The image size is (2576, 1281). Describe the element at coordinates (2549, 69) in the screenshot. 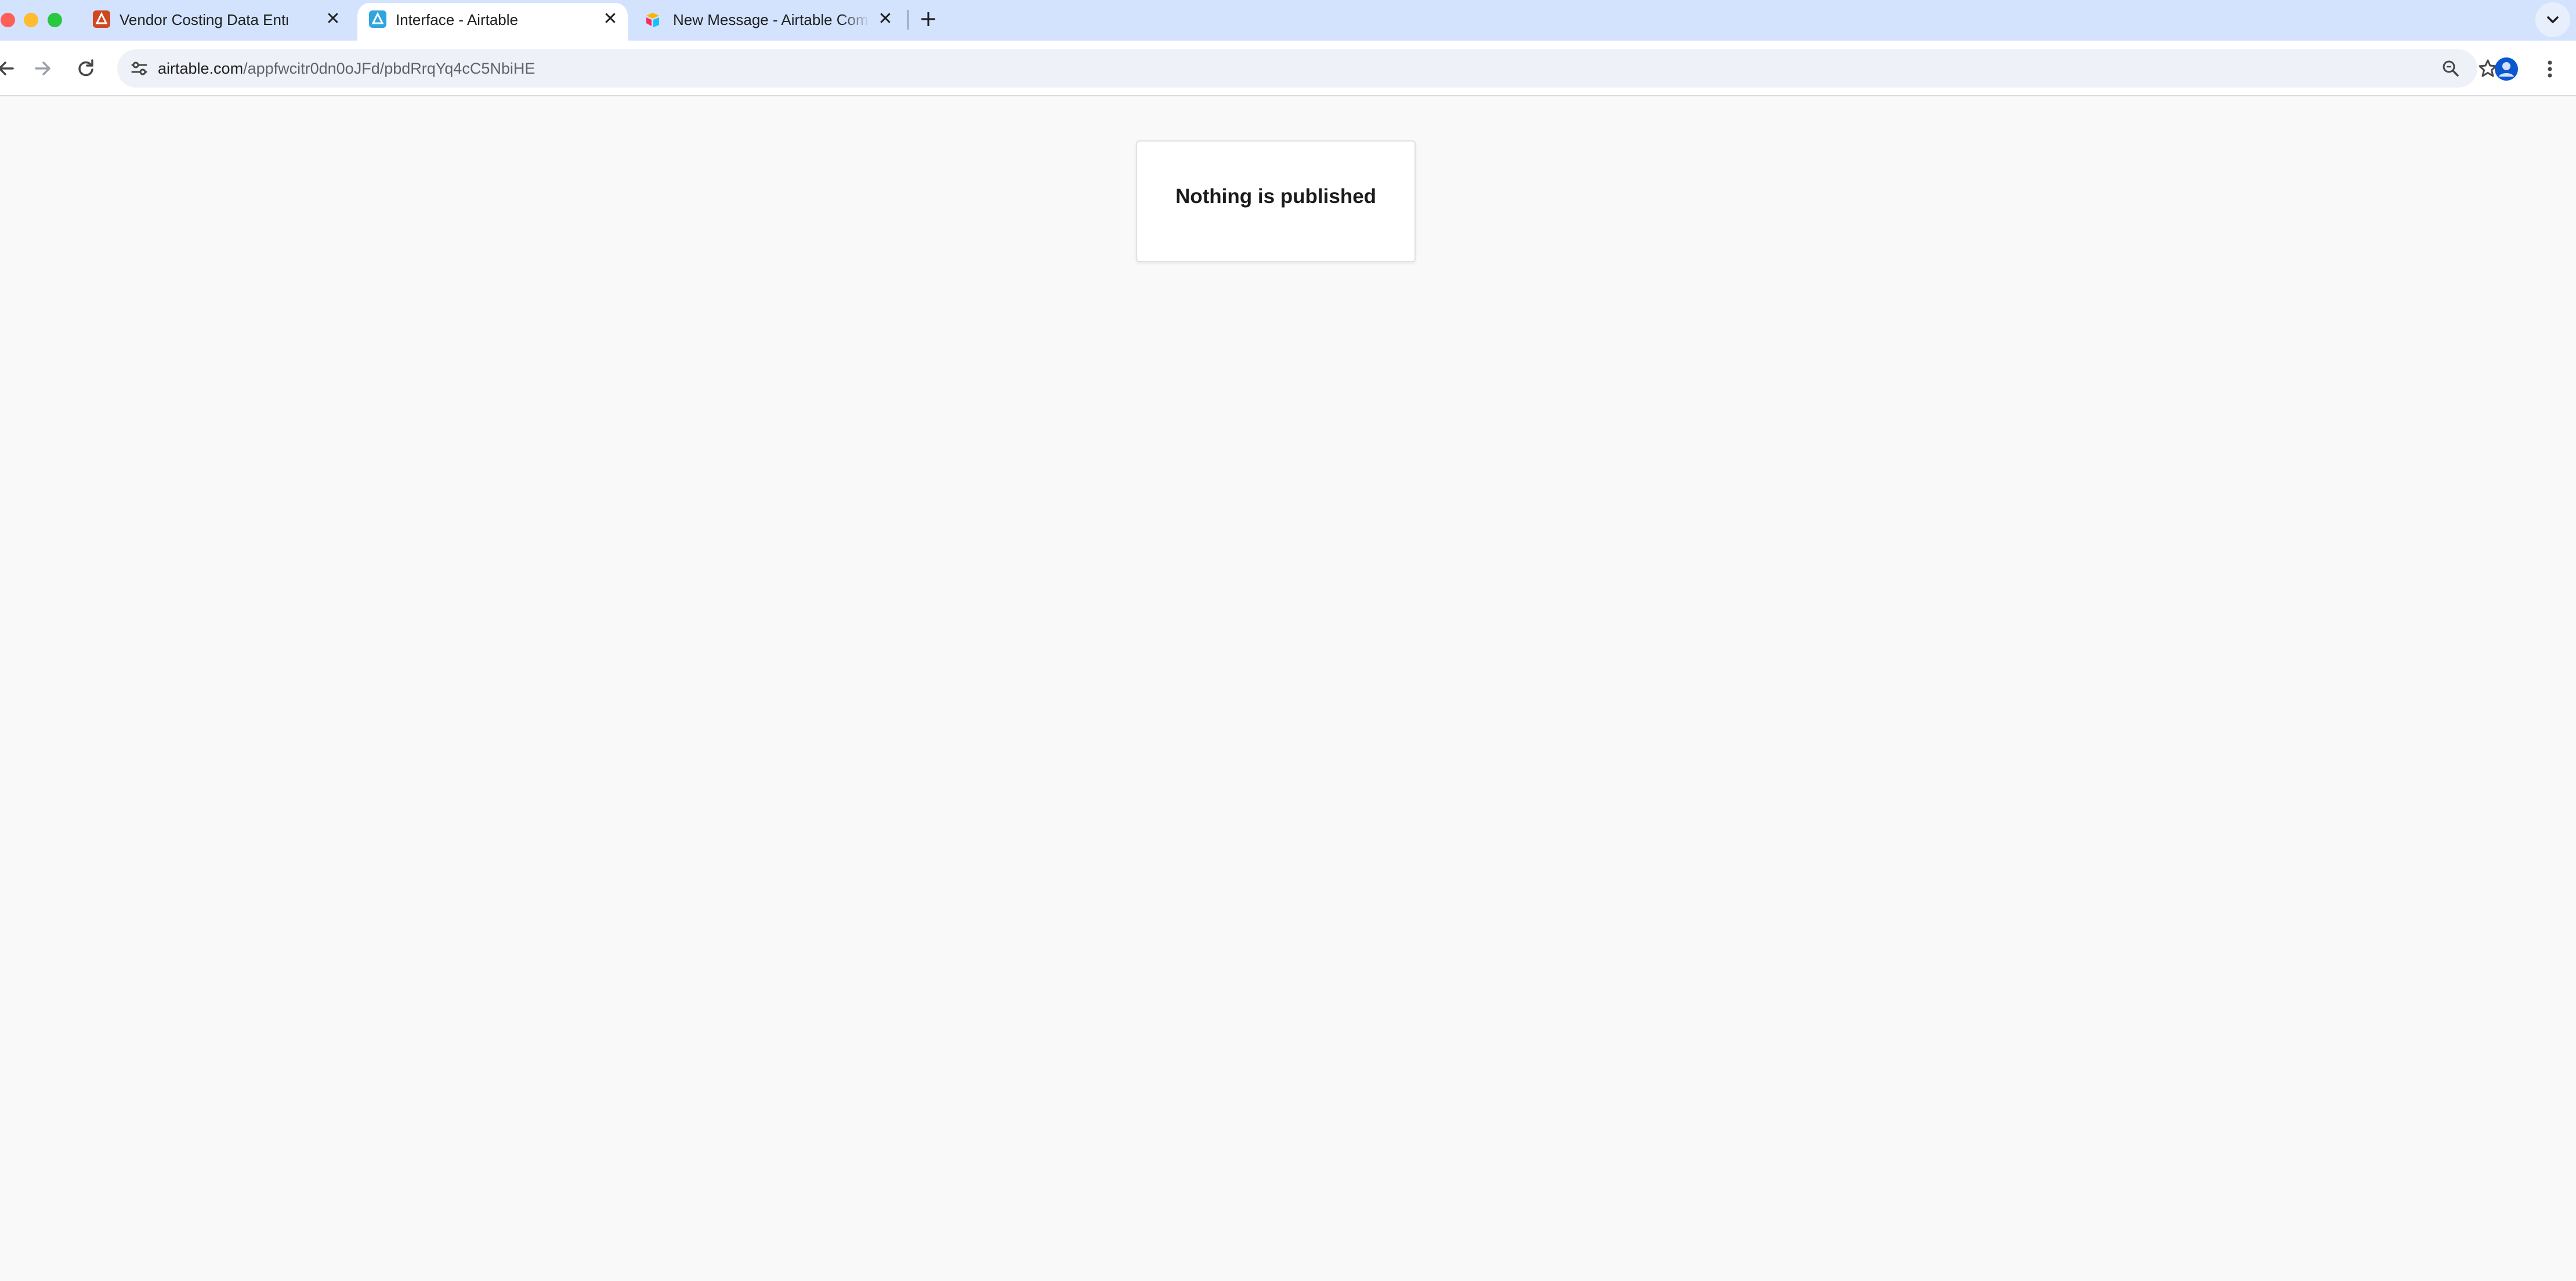

I see `browser-menu-icon` at that location.